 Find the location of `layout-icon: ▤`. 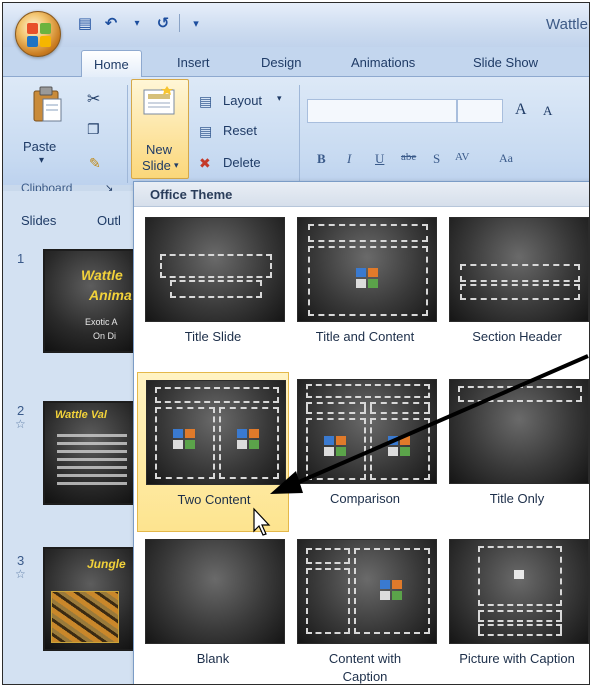

layout-icon: ▤ is located at coordinates (205, 101).